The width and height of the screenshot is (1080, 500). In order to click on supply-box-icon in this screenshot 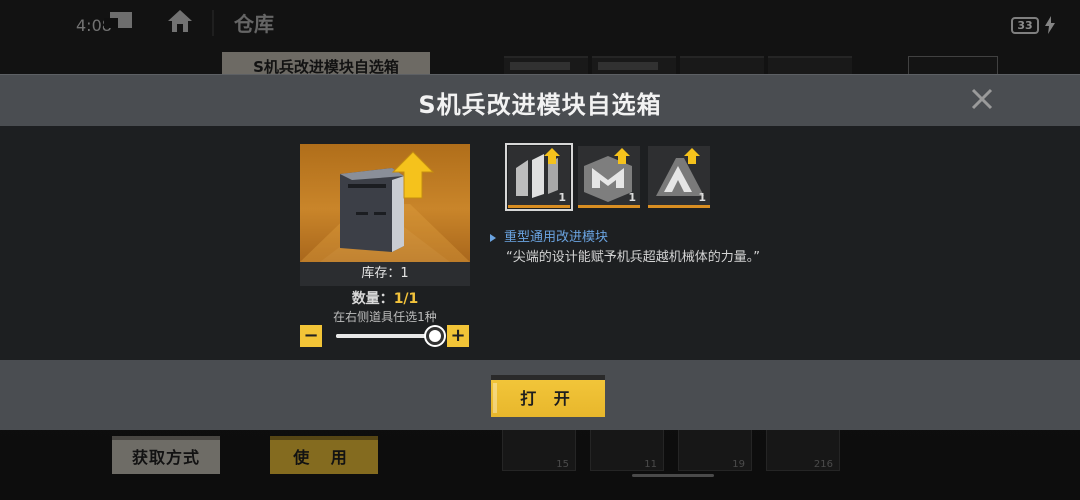, I will do `click(387, 201)`.